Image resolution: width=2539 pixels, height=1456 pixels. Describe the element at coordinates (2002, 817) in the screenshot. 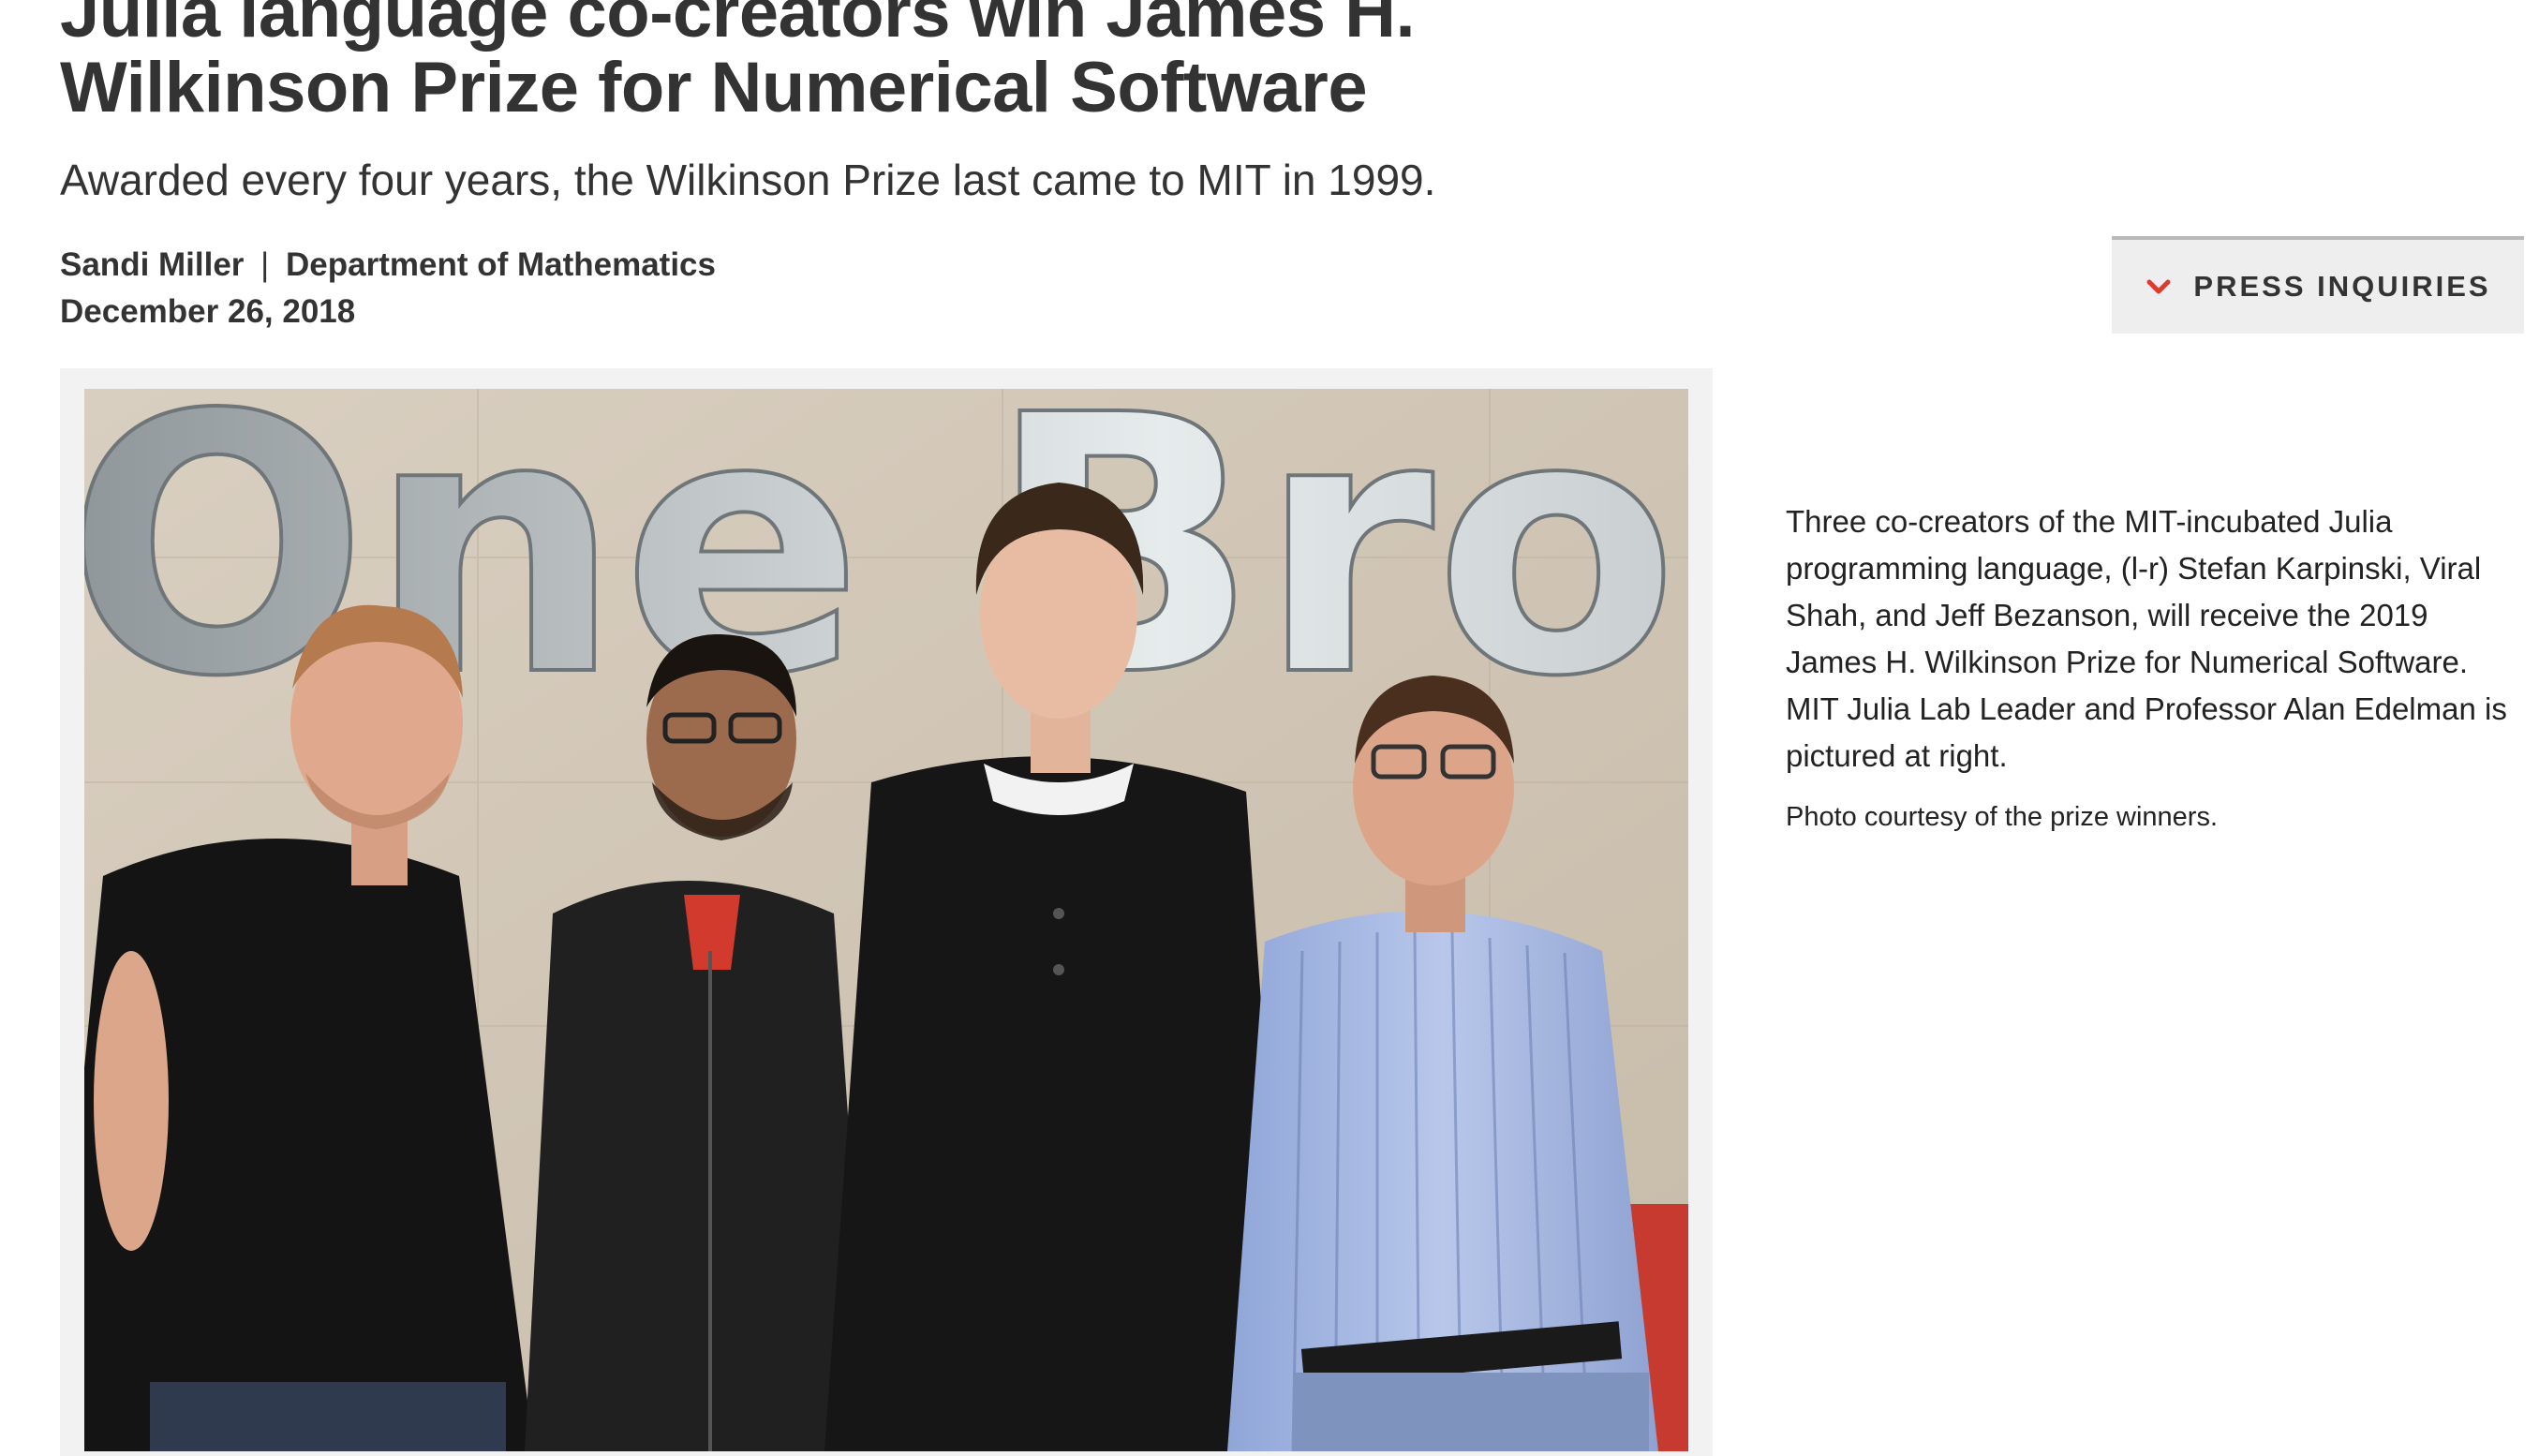

I see `photo-credit: Photo courtesy of the prize winners.` at that location.